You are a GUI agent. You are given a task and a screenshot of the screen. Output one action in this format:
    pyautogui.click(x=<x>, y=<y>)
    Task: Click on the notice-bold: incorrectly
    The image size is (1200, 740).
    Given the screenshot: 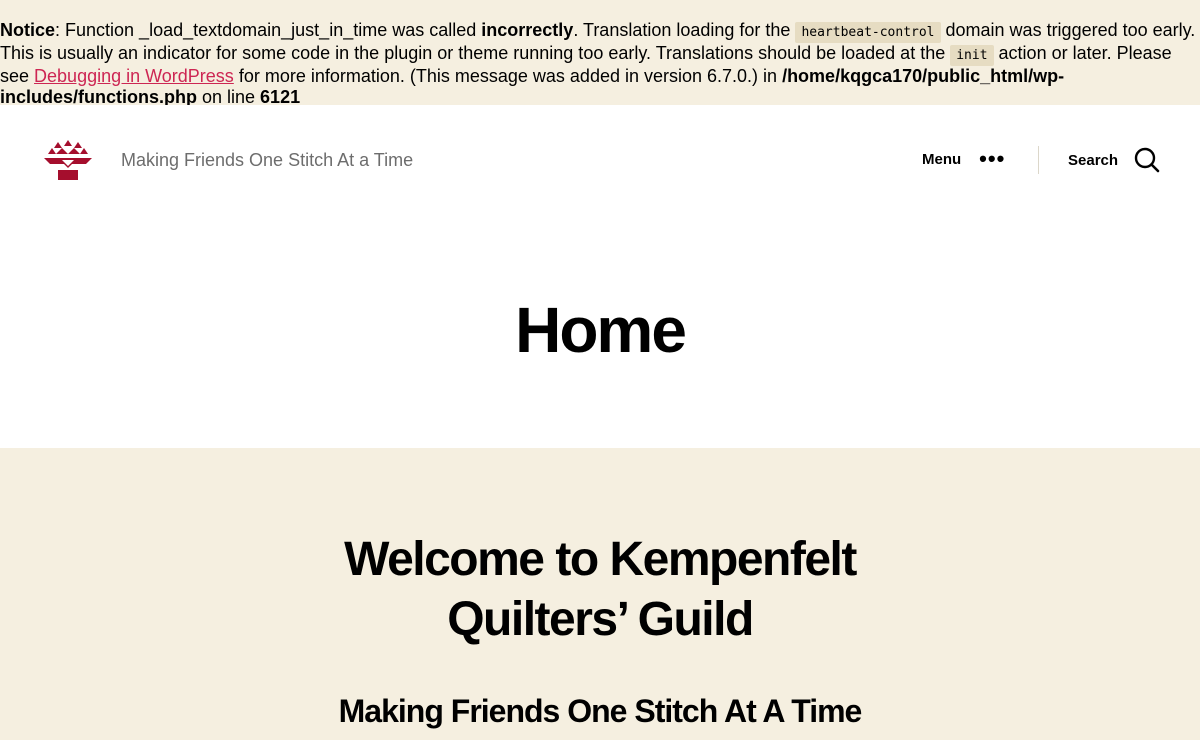 What is the action you would take?
    pyautogui.click(x=527, y=30)
    